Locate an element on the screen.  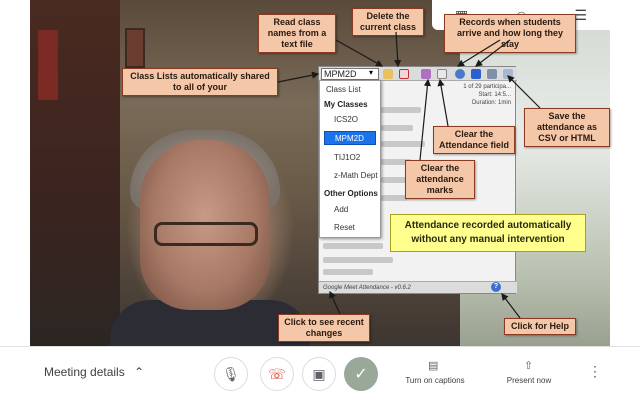
callout-clear-field: Clear the Attendance field is located at coordinates (474, 140).